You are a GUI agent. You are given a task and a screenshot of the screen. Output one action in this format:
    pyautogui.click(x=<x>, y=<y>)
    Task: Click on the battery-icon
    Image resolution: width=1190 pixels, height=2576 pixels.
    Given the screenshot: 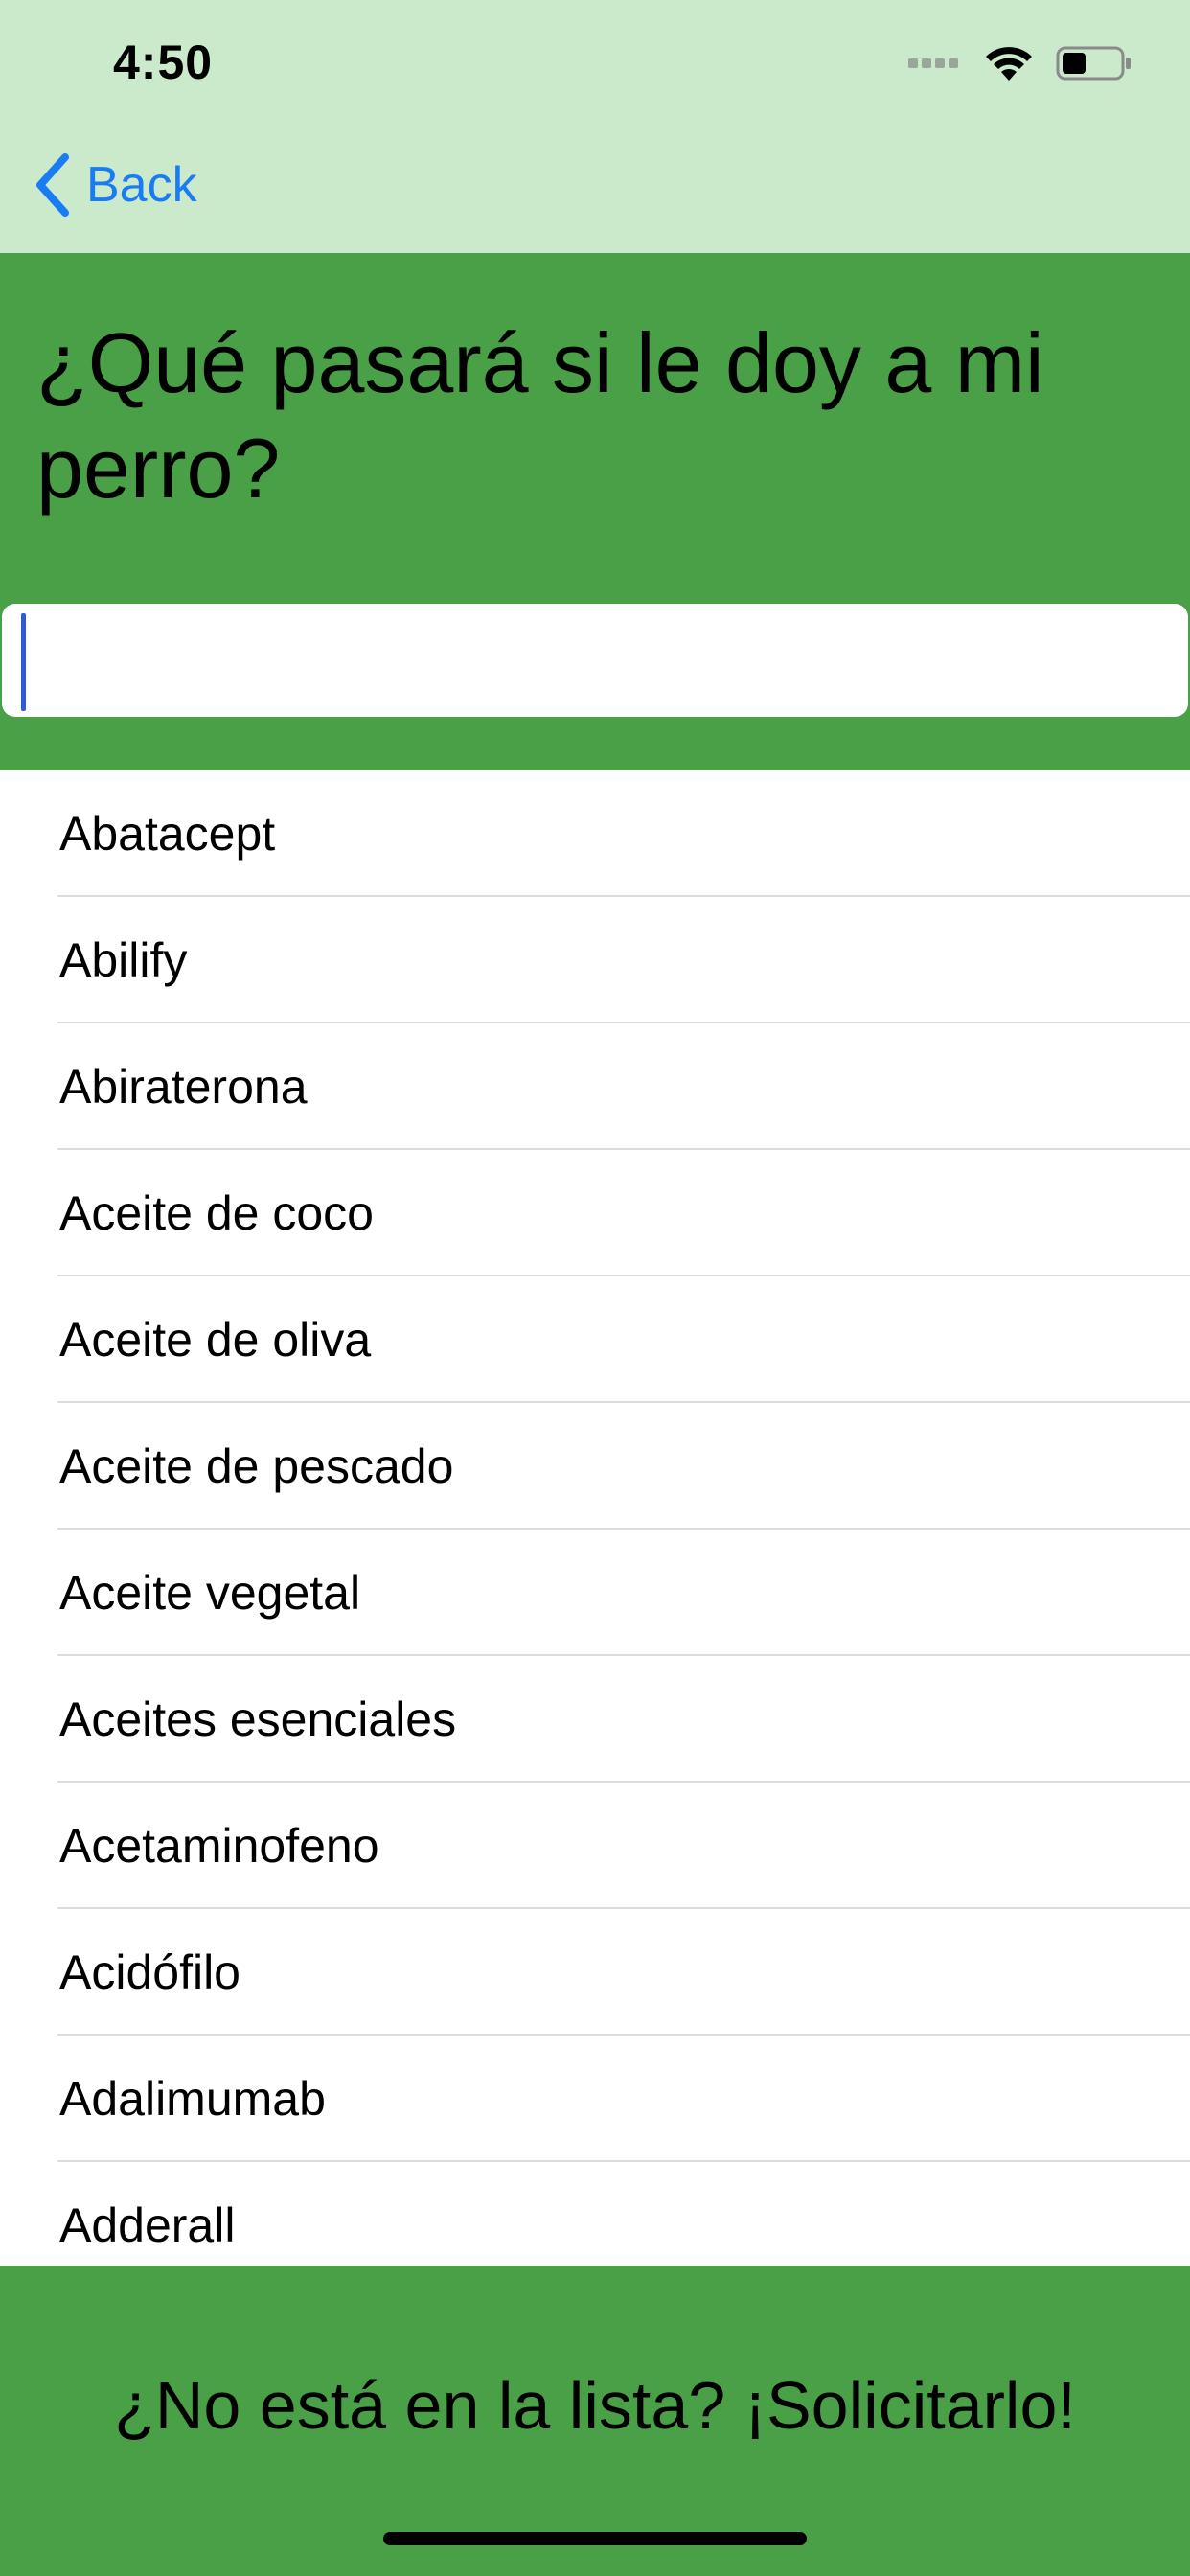 What is the action you would take?
    pyautogui.click(x=1094, y=63)
    